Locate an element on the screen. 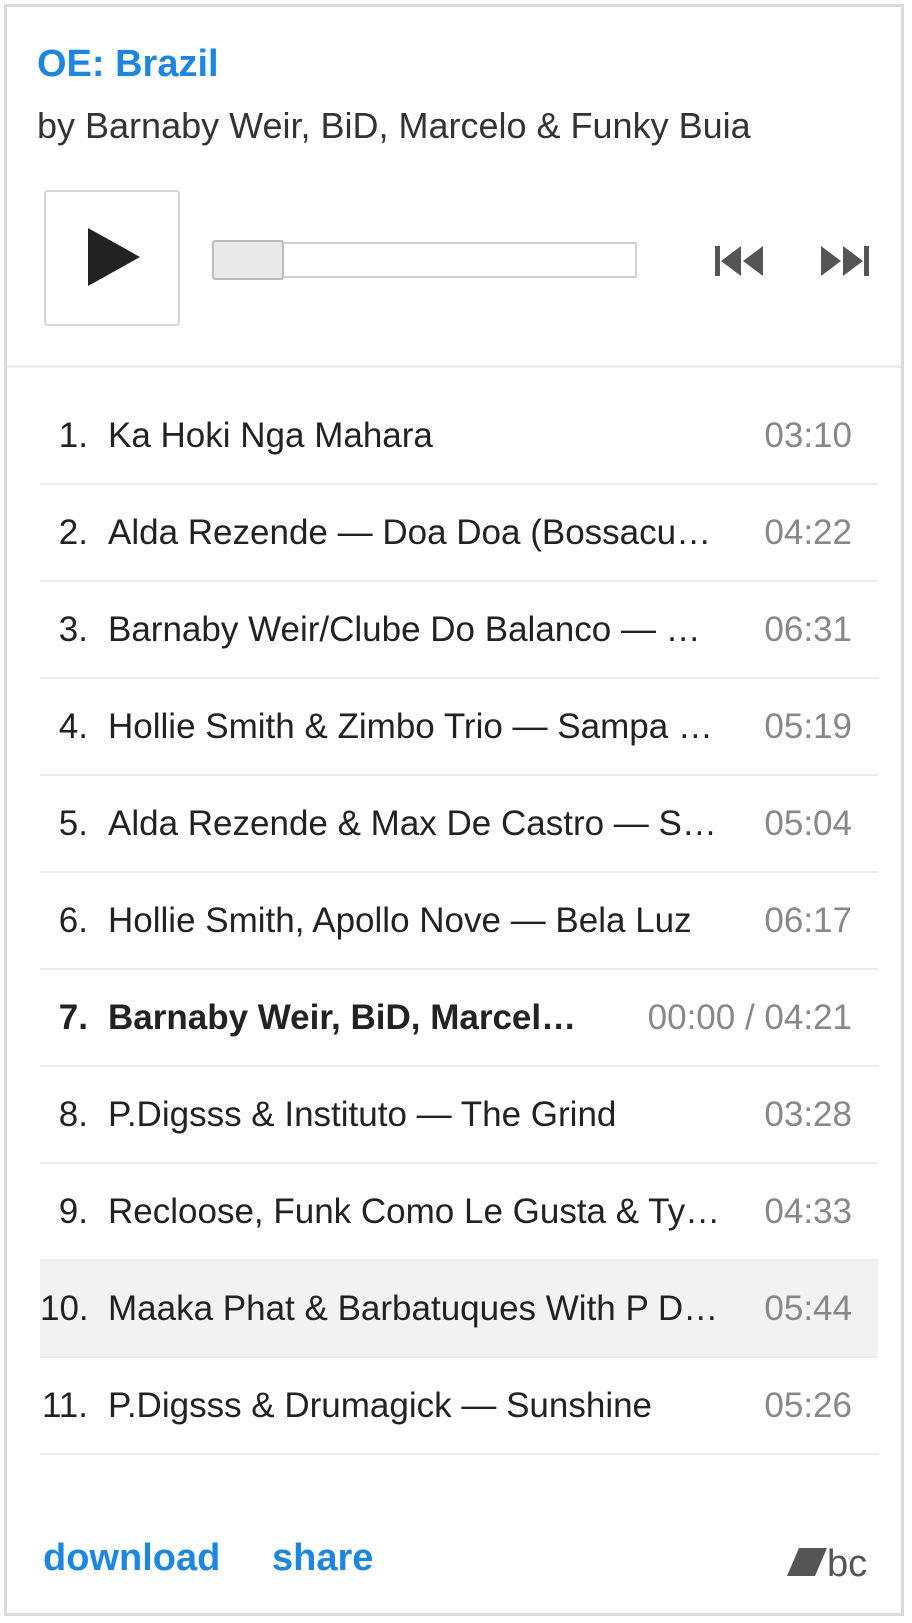 The image size is (912, 1623). track-row: 1. Ka Hoki Nga Mahara 03:10 is located at coordinates (459, 436).